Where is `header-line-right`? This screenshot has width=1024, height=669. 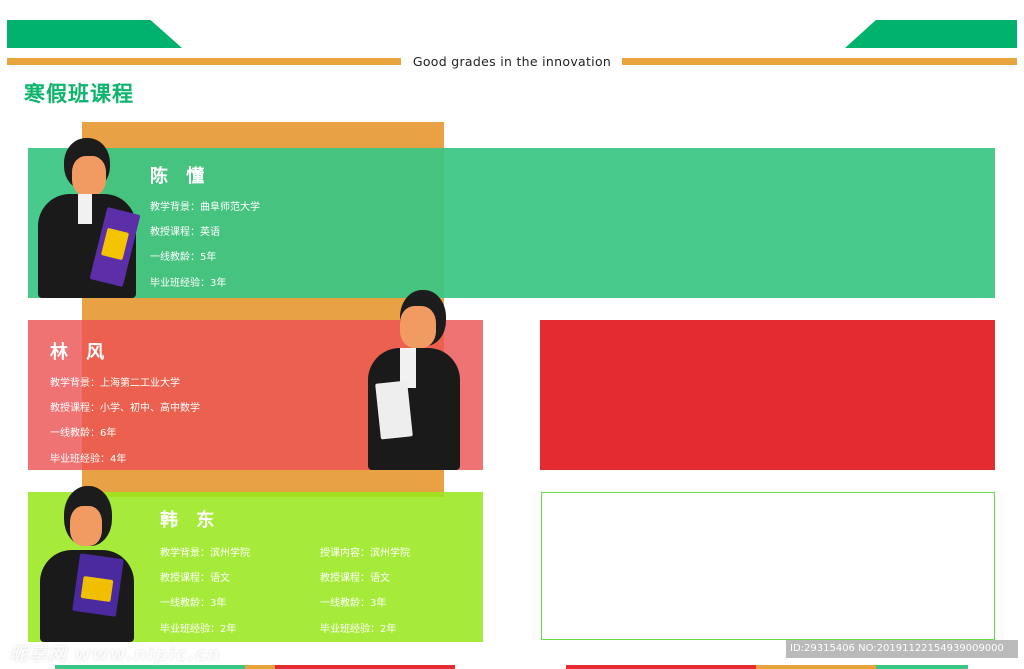 header-line-right is located at coordinates (819, 61).